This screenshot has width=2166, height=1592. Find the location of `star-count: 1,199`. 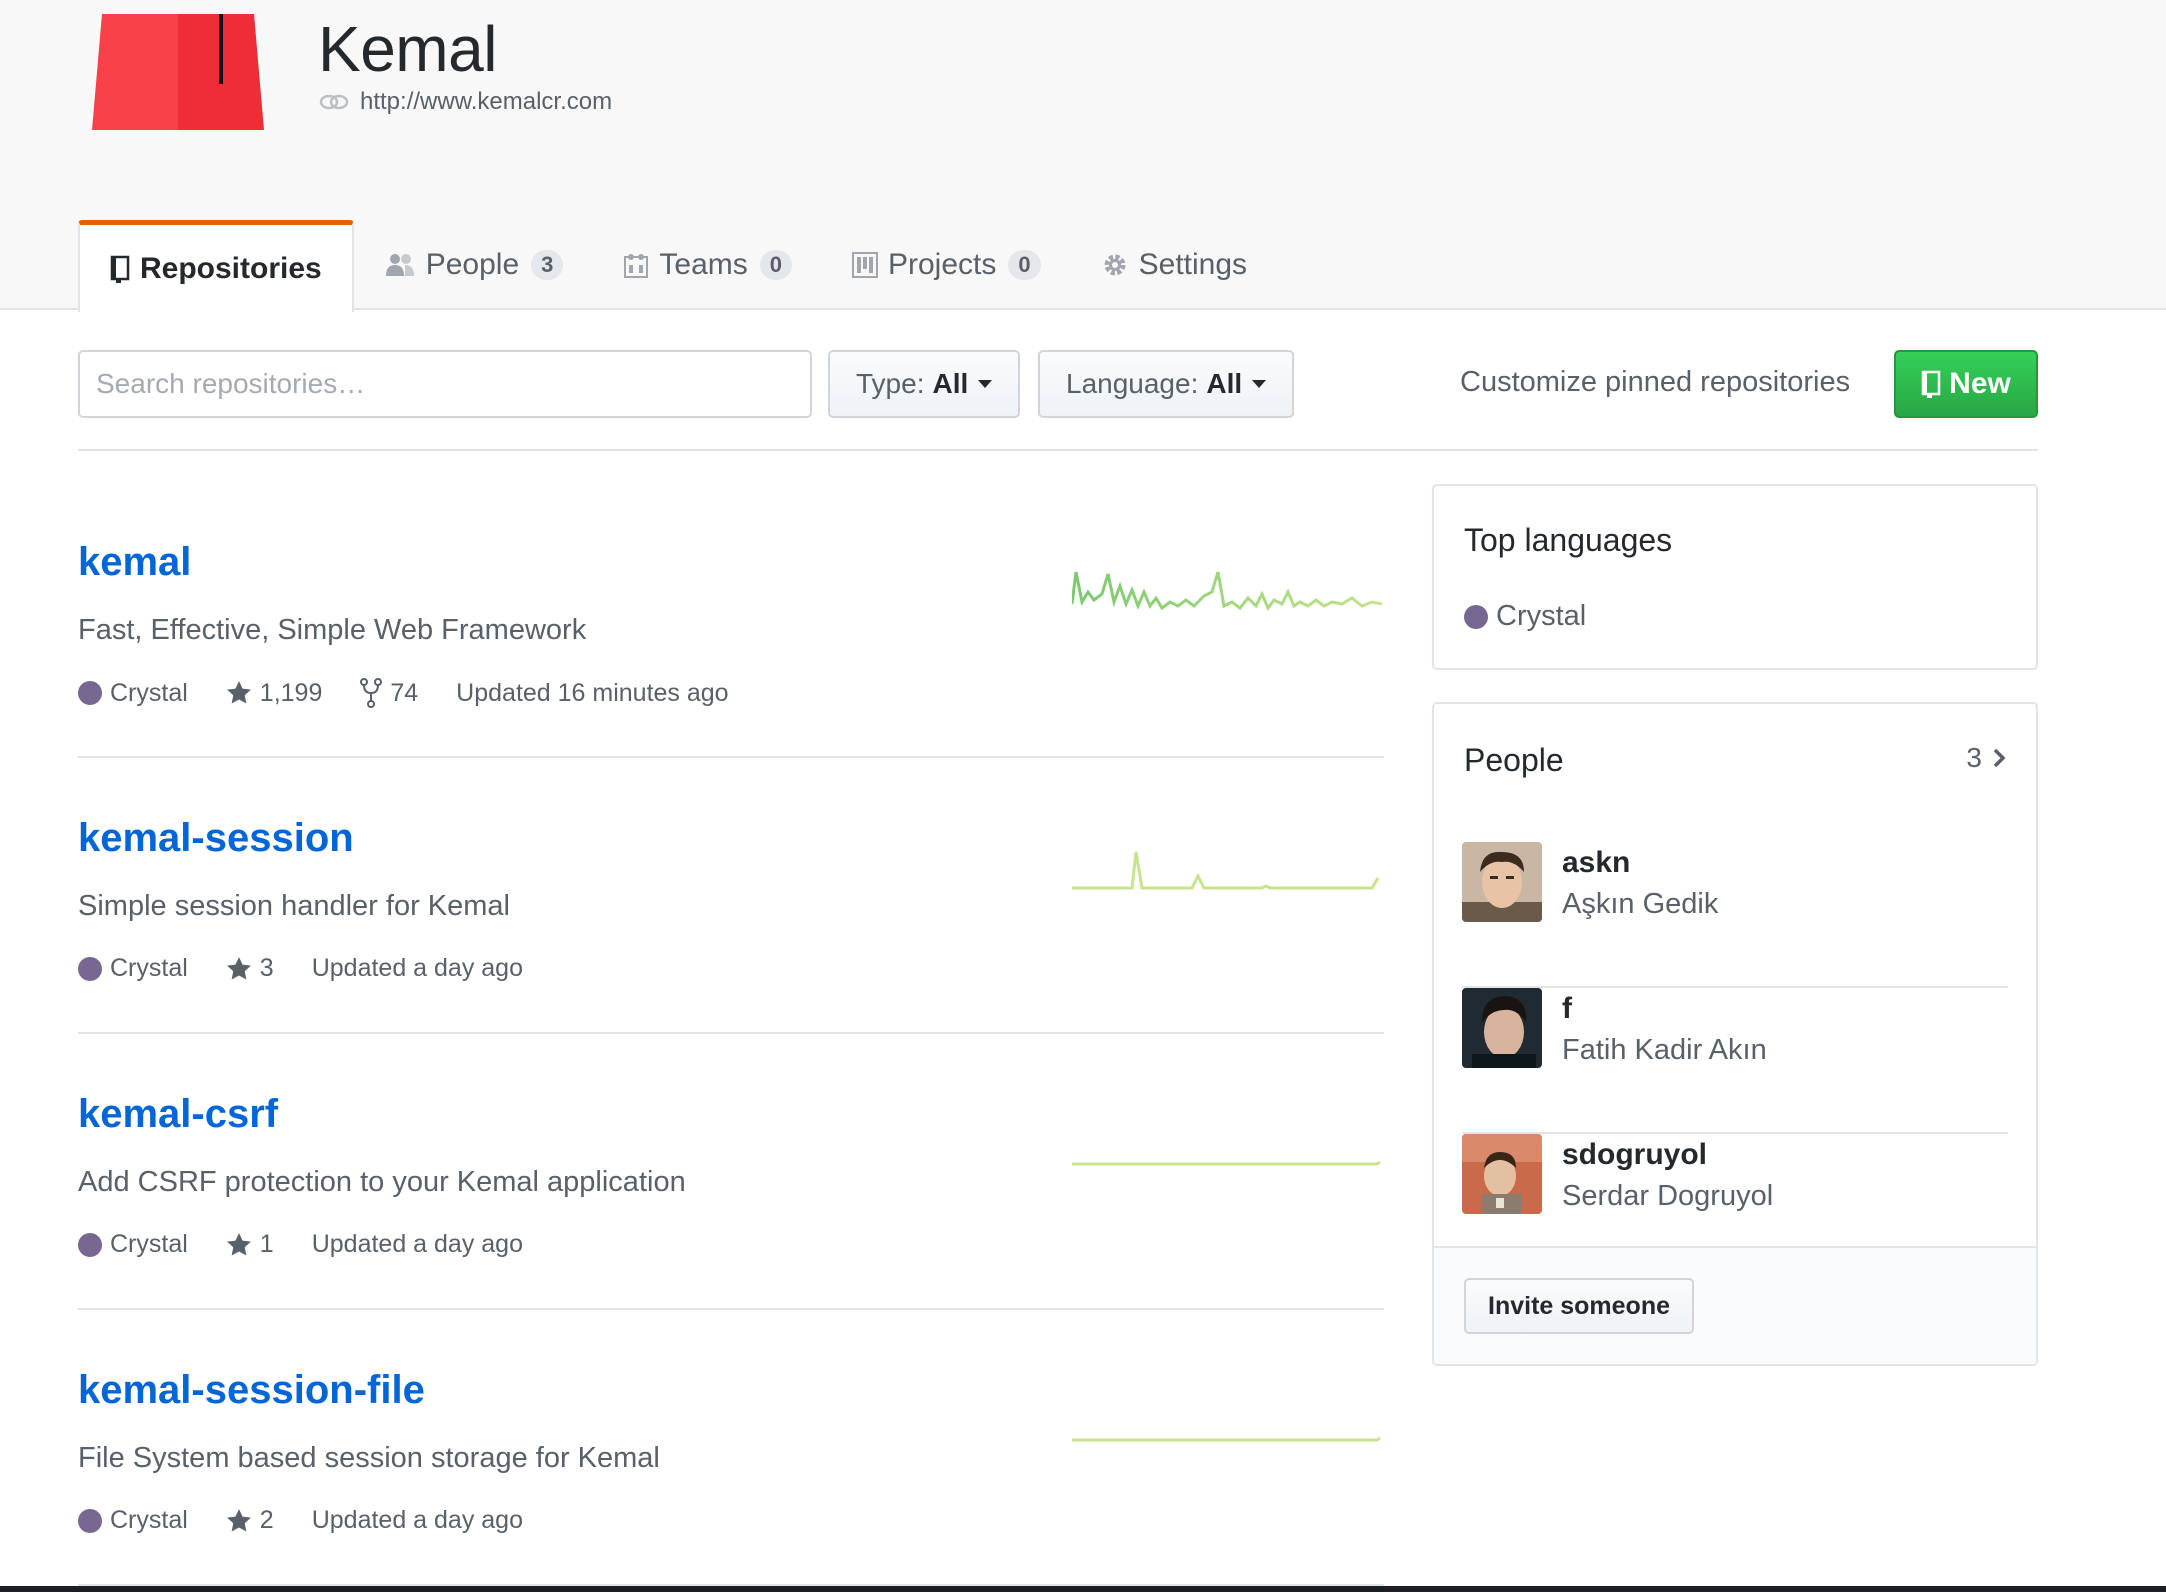

star-count: 1,199 is located at coordinates (291, 692).